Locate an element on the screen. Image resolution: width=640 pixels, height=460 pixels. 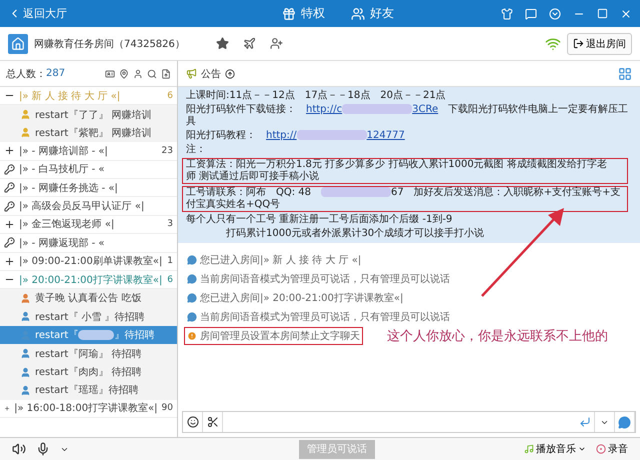
member-row: restart『了了』 网赚培训 is located at coordinates (88, 114).